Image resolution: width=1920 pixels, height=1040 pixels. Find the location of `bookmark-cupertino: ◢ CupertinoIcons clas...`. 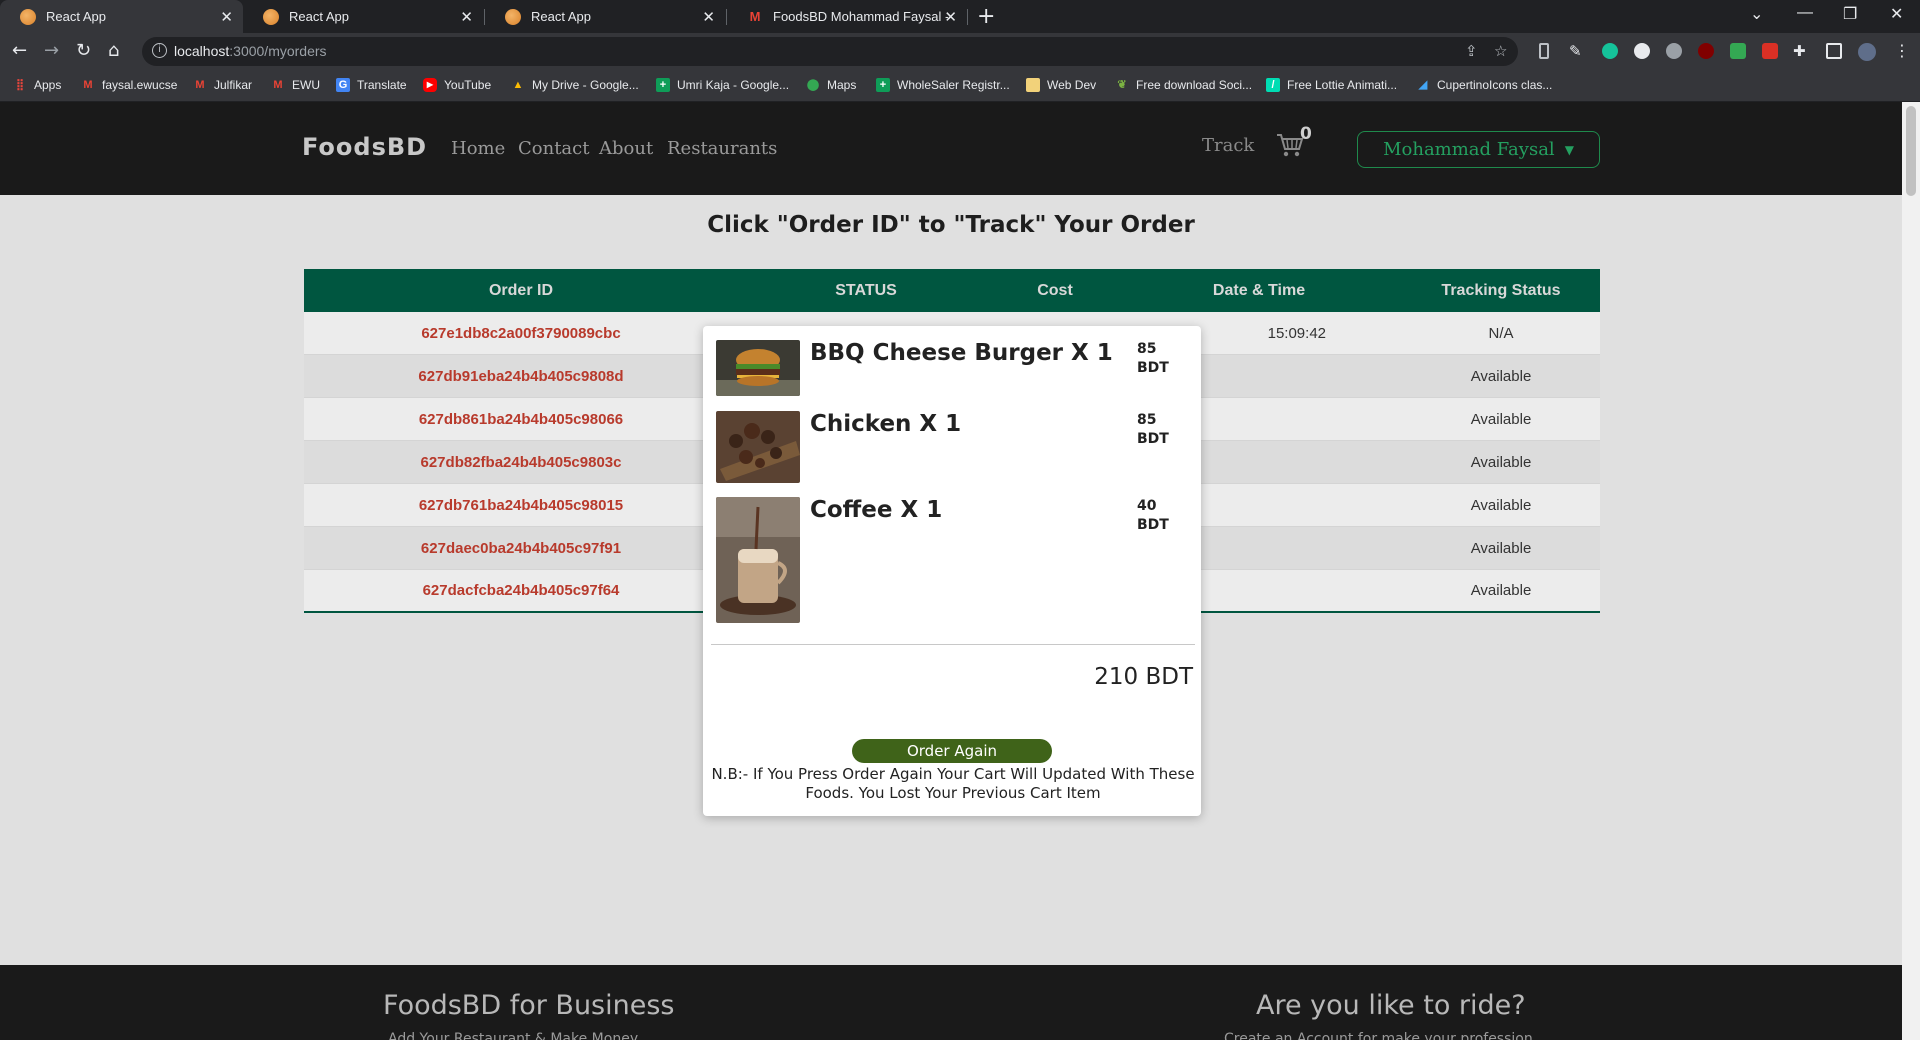

bookmark-cupertino: ◢ CupertinoIcons clas... is located at coordinates (1484, 85).